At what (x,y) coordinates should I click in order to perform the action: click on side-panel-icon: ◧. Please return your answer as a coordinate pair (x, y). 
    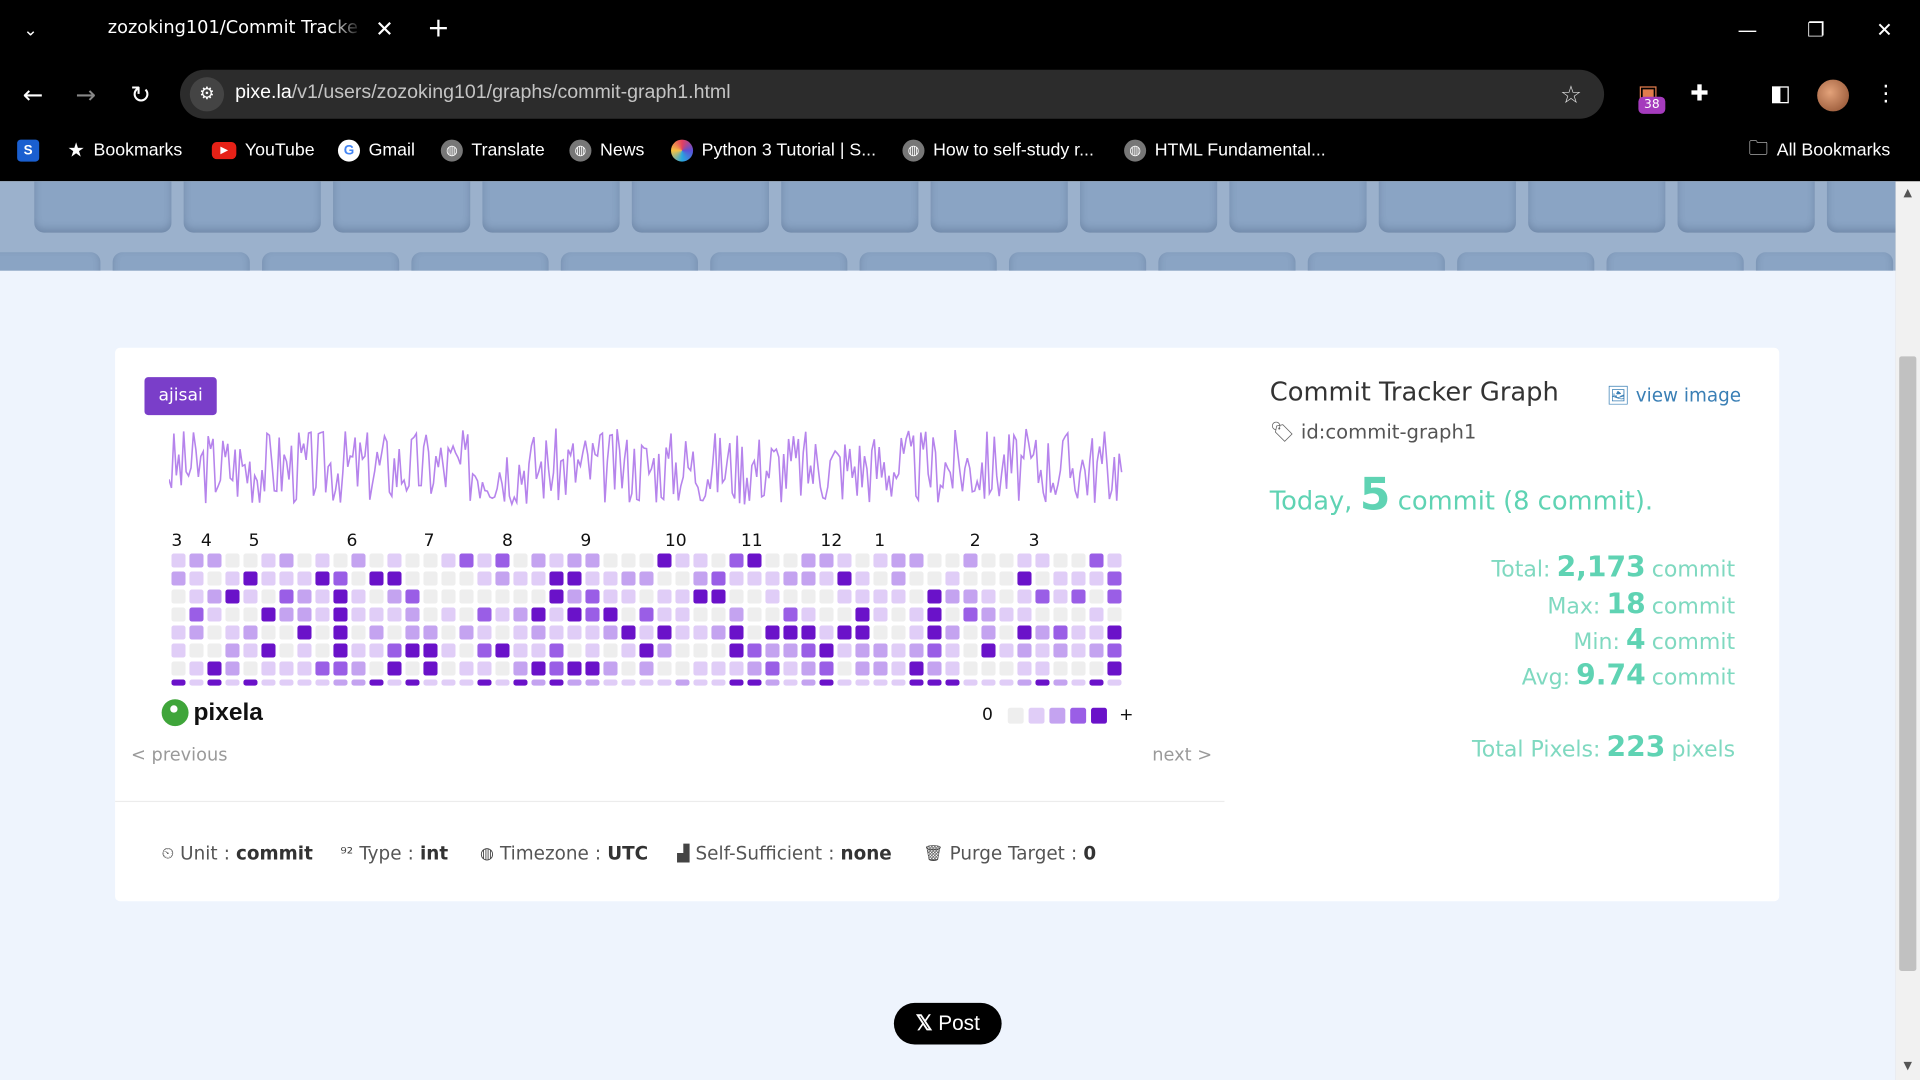
    Looking at the image, I should click on (1780, 94).